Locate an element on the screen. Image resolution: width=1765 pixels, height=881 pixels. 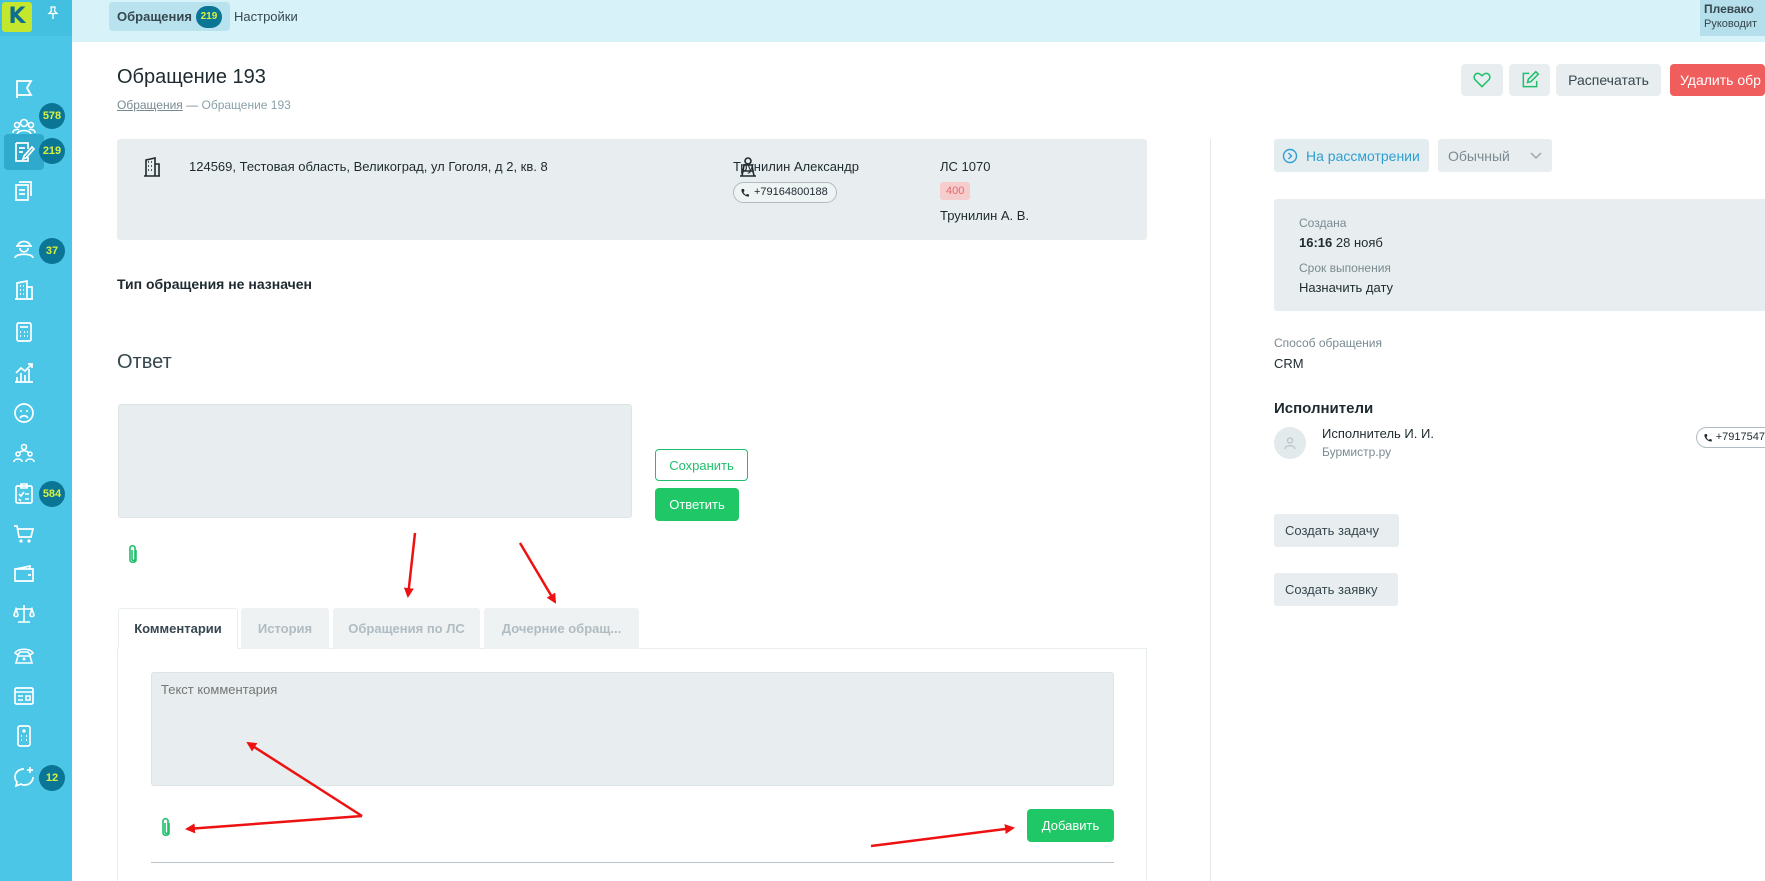
cart-icon is located at coordinates (24, 534).